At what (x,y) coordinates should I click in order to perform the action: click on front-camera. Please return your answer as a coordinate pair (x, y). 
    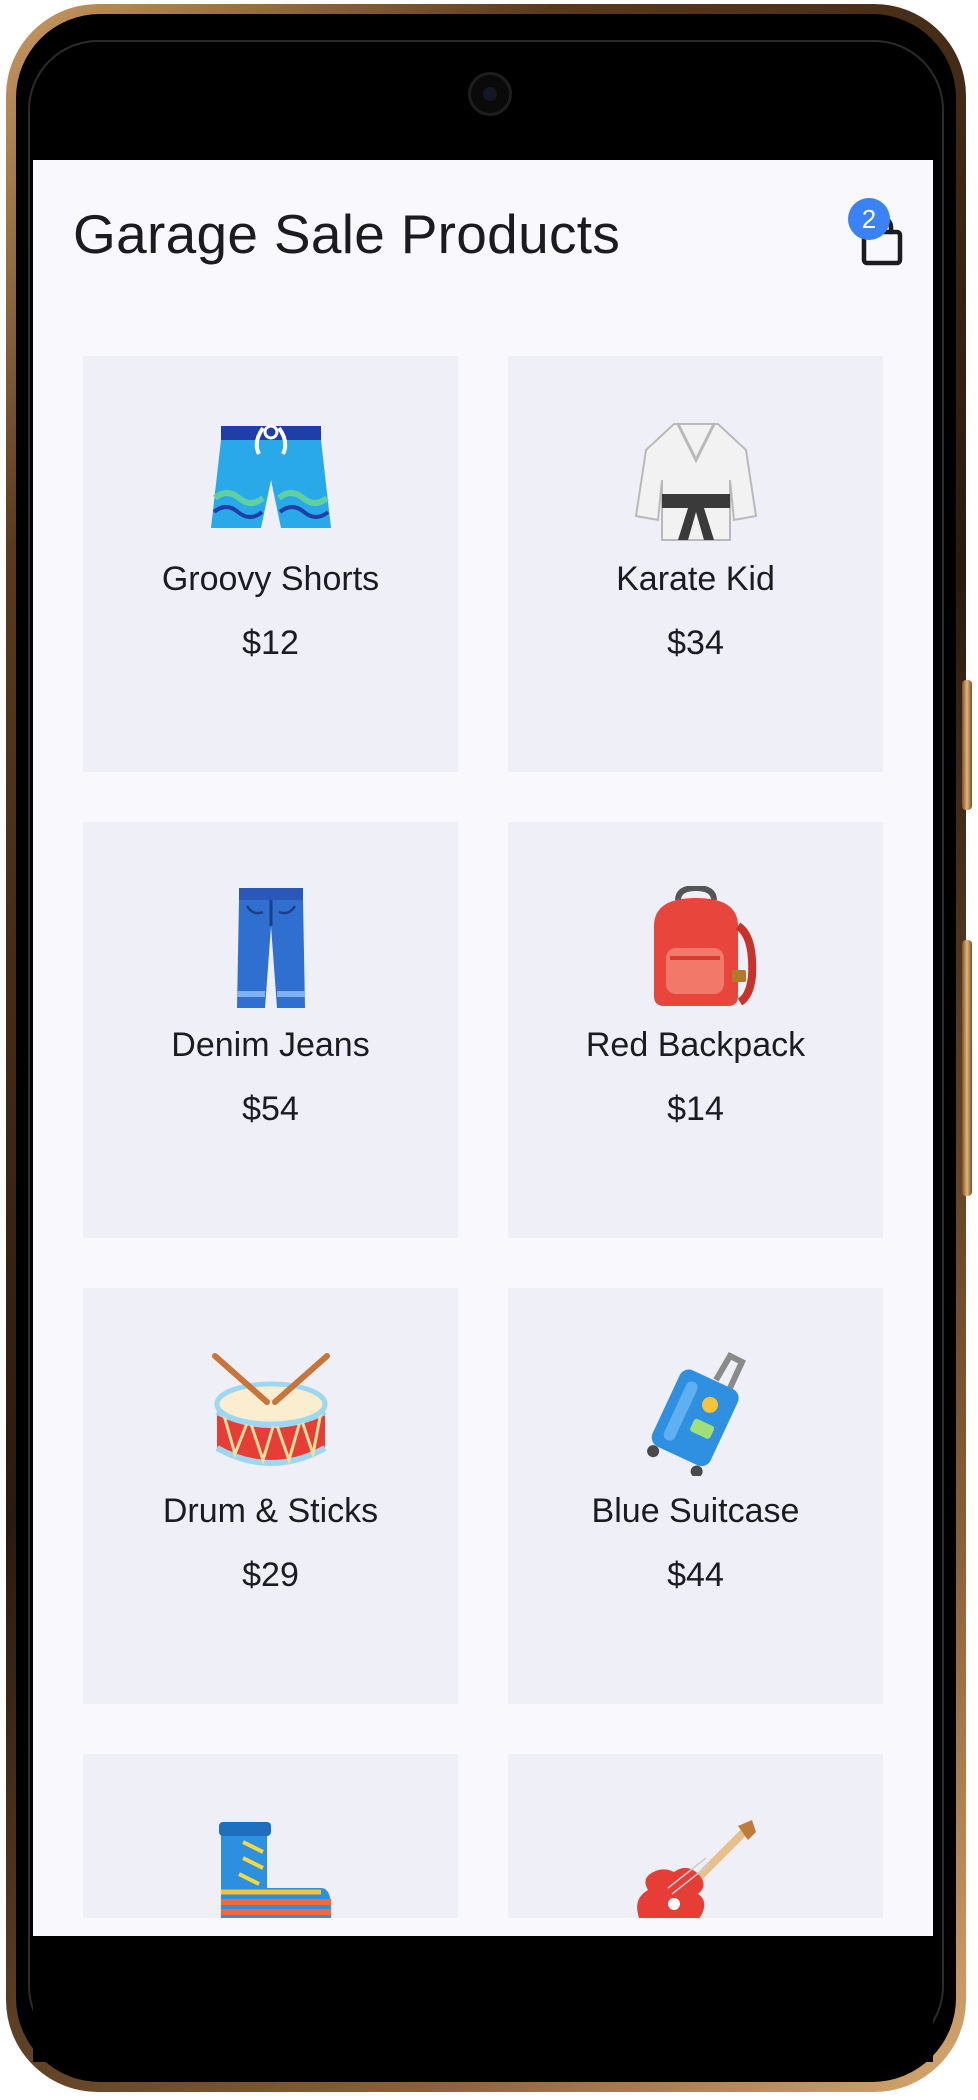
    Looking at the image, I should click on (490, 94).